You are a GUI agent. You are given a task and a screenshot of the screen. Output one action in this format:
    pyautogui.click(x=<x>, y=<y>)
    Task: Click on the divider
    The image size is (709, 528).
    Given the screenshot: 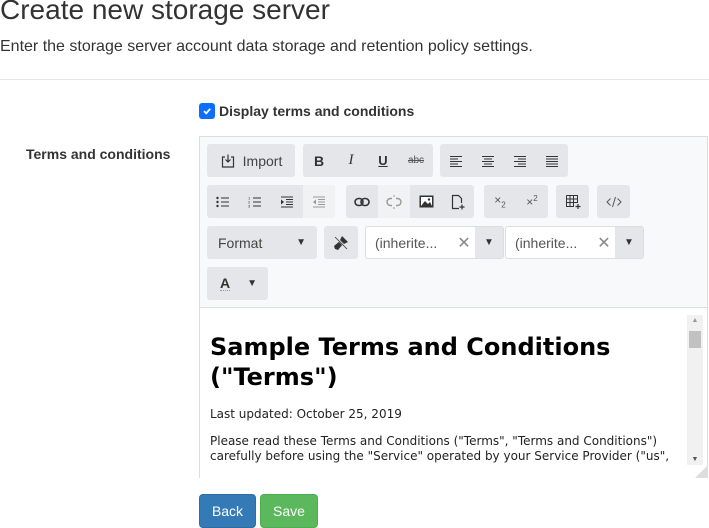 What is the action you would take?
    pyautogui.click(x=354, y=79)
    